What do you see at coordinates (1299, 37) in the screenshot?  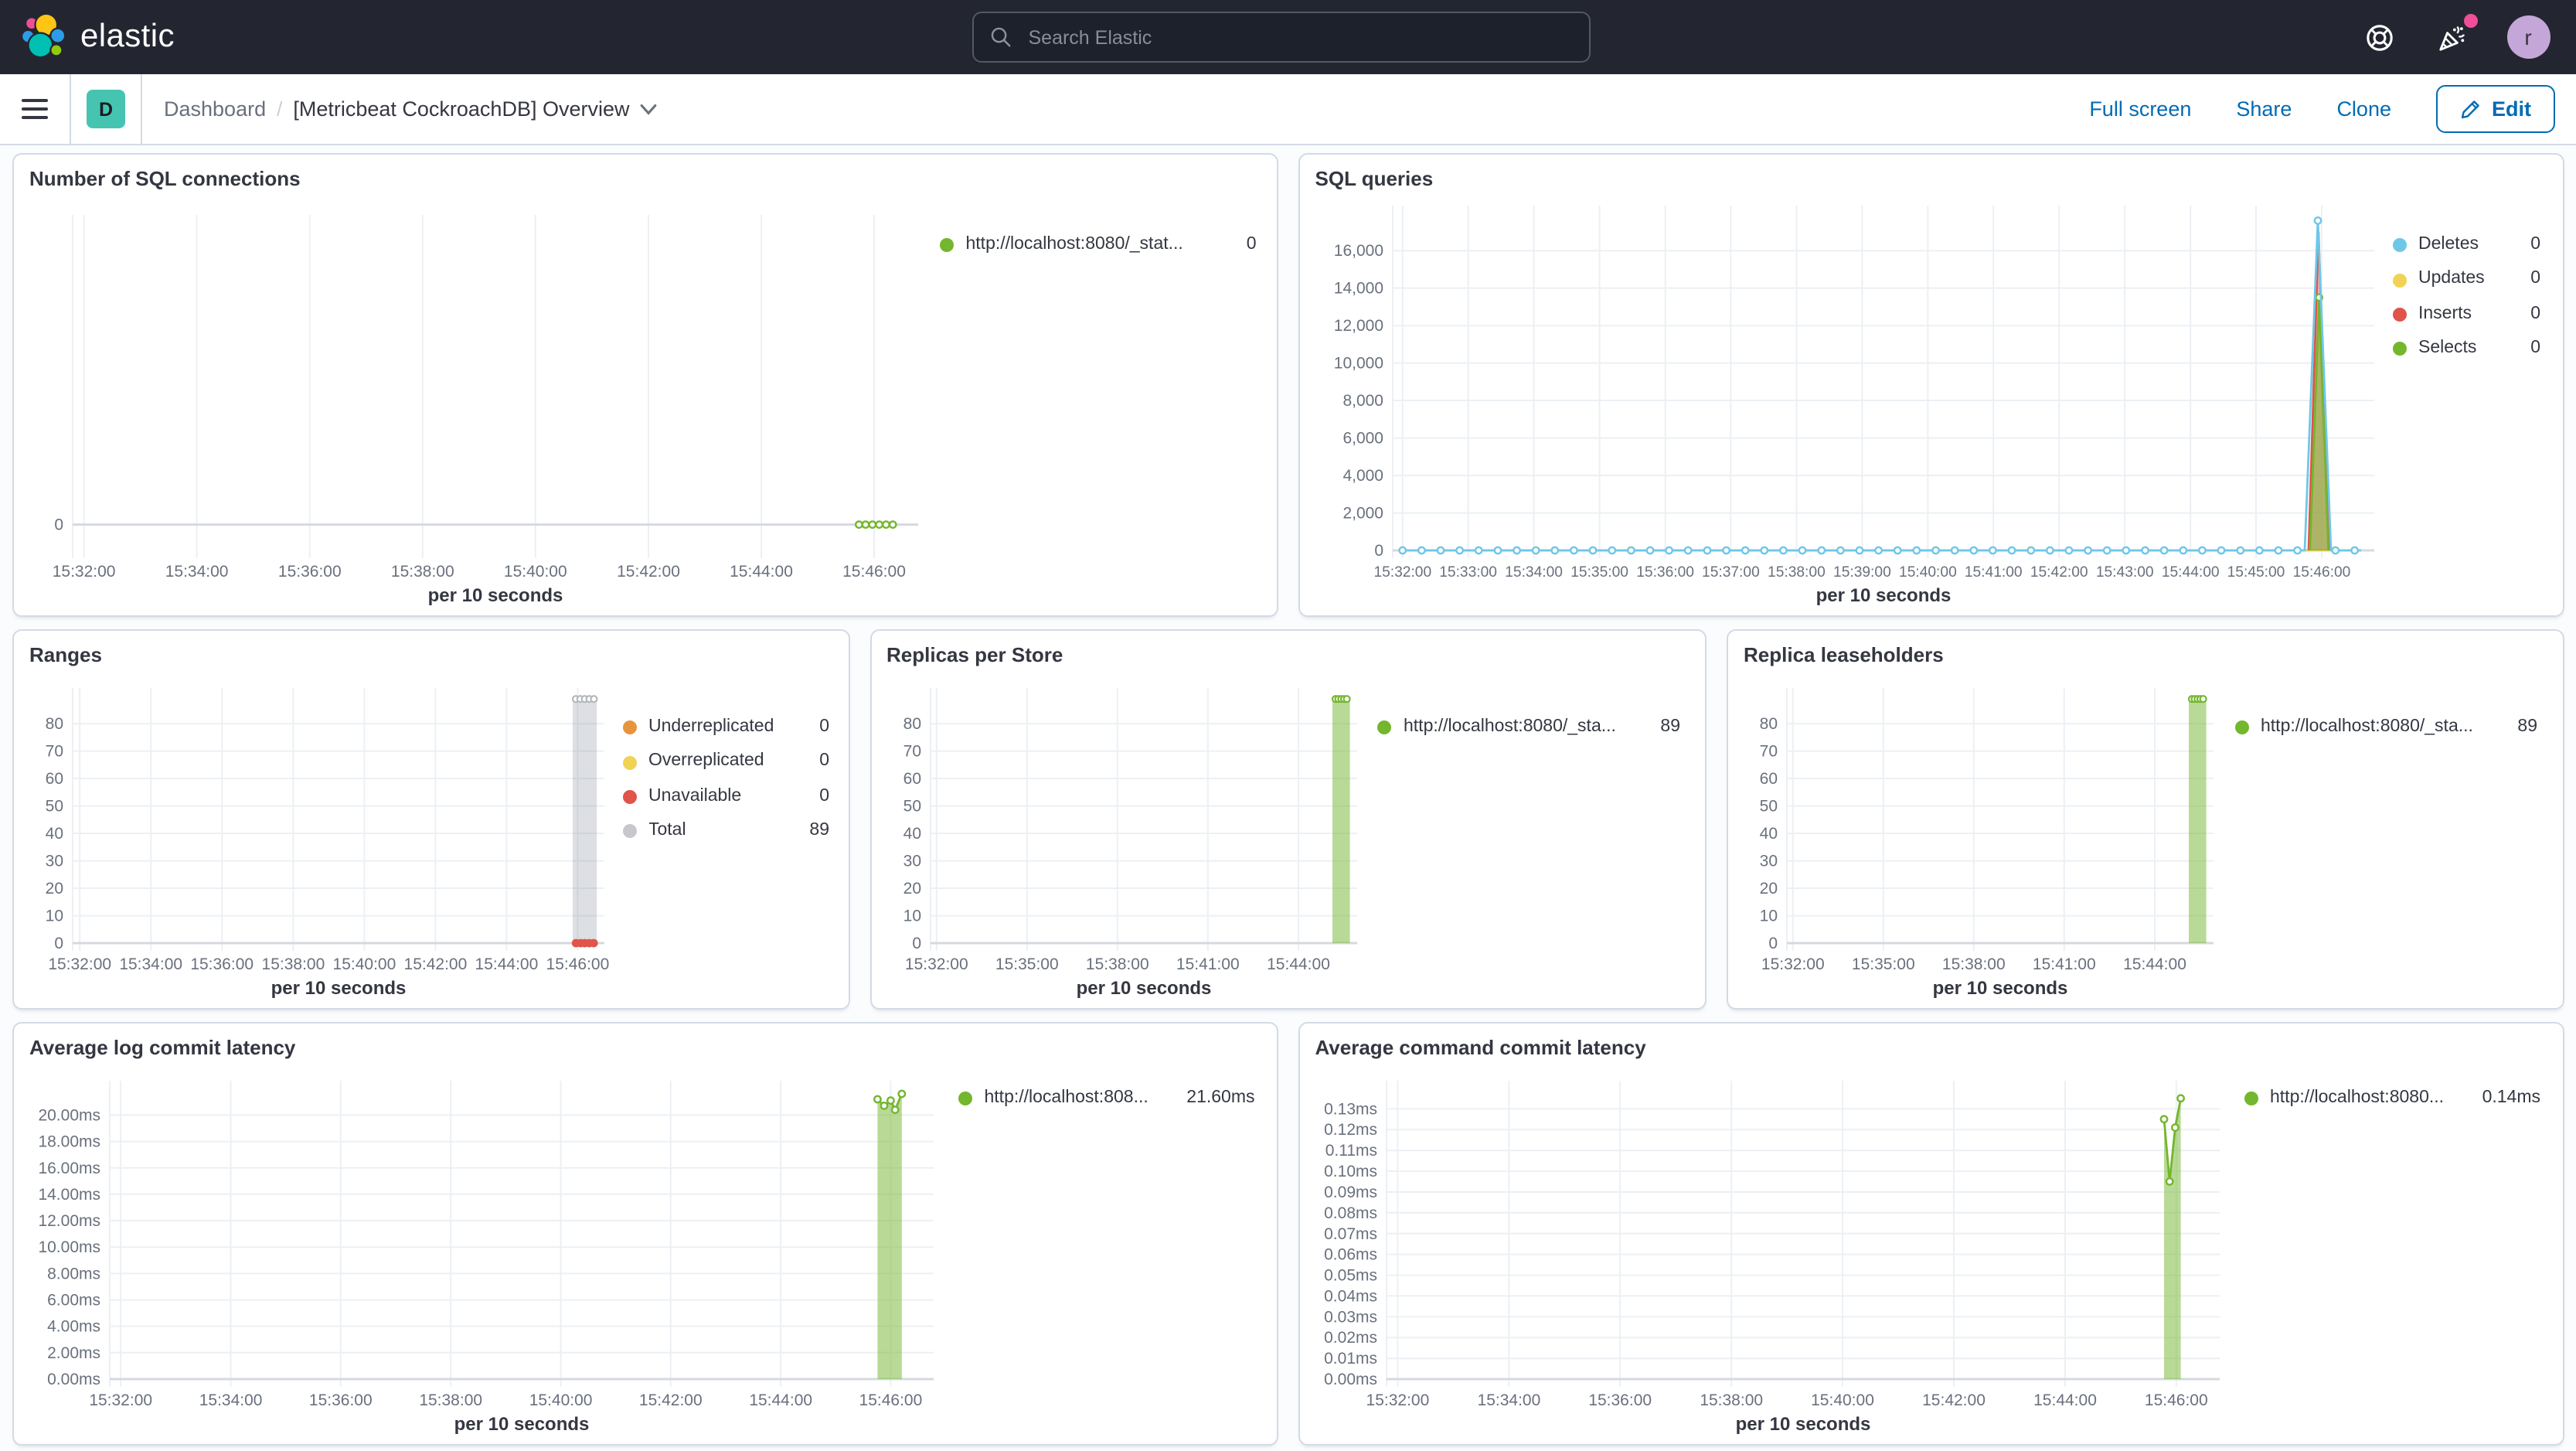 I see `search-input` at bounding box center [1299, 37].